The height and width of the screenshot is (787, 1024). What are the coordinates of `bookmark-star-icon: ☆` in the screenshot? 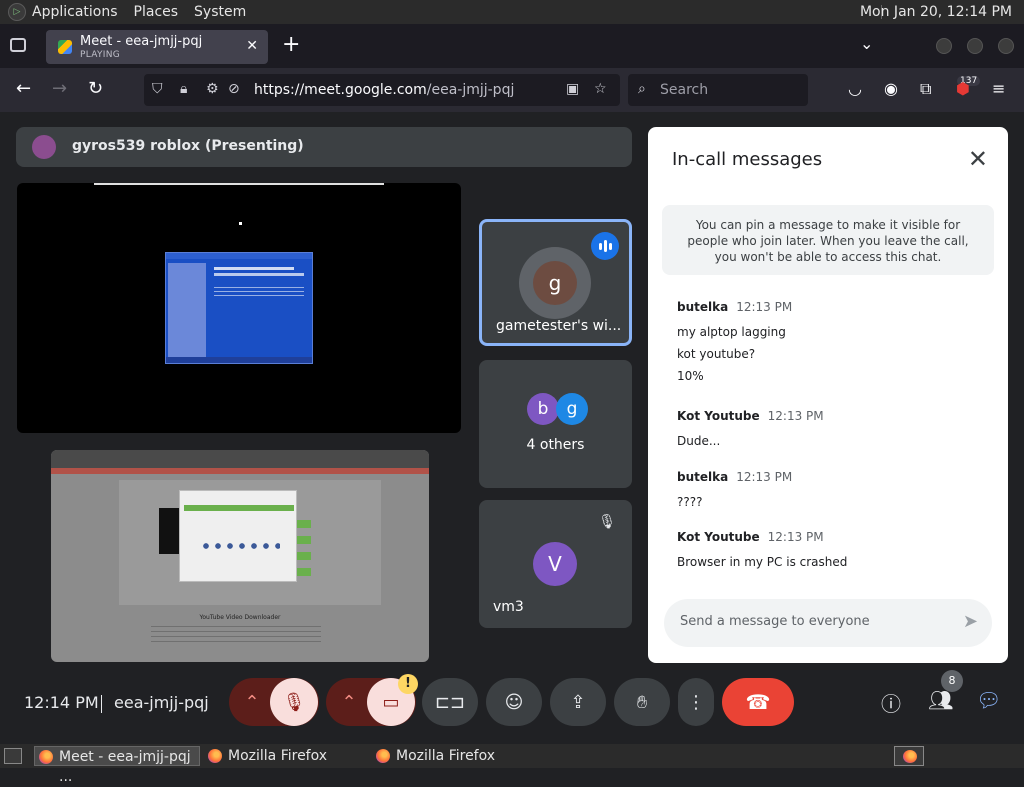 It's located at (600, 89).